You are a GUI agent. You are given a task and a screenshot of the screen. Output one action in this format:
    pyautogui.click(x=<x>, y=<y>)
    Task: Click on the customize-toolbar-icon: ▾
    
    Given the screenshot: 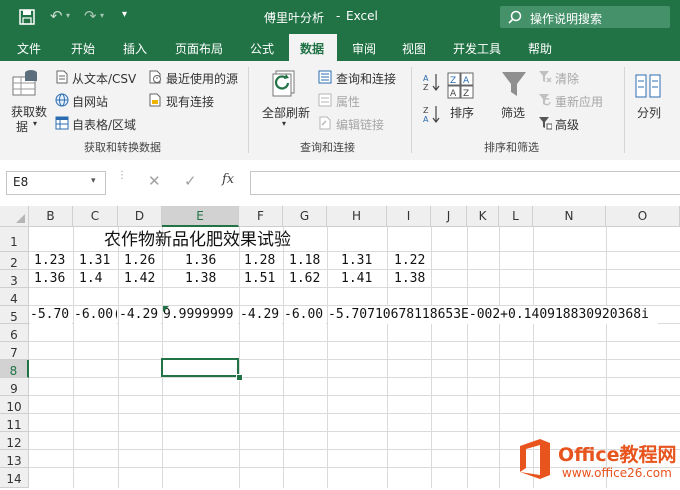 What is the action you would take?
    pyautogui.click(x=124, y=14)
    